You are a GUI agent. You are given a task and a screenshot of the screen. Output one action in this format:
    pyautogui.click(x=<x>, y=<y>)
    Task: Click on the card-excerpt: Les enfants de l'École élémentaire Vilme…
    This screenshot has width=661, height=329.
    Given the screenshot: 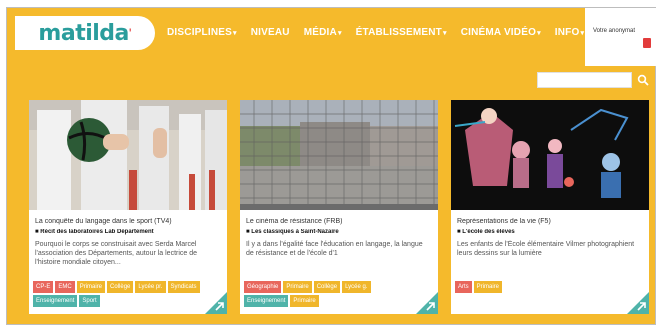 What is the action you would take?
    pyautogui.click(x=546, y=249)
    